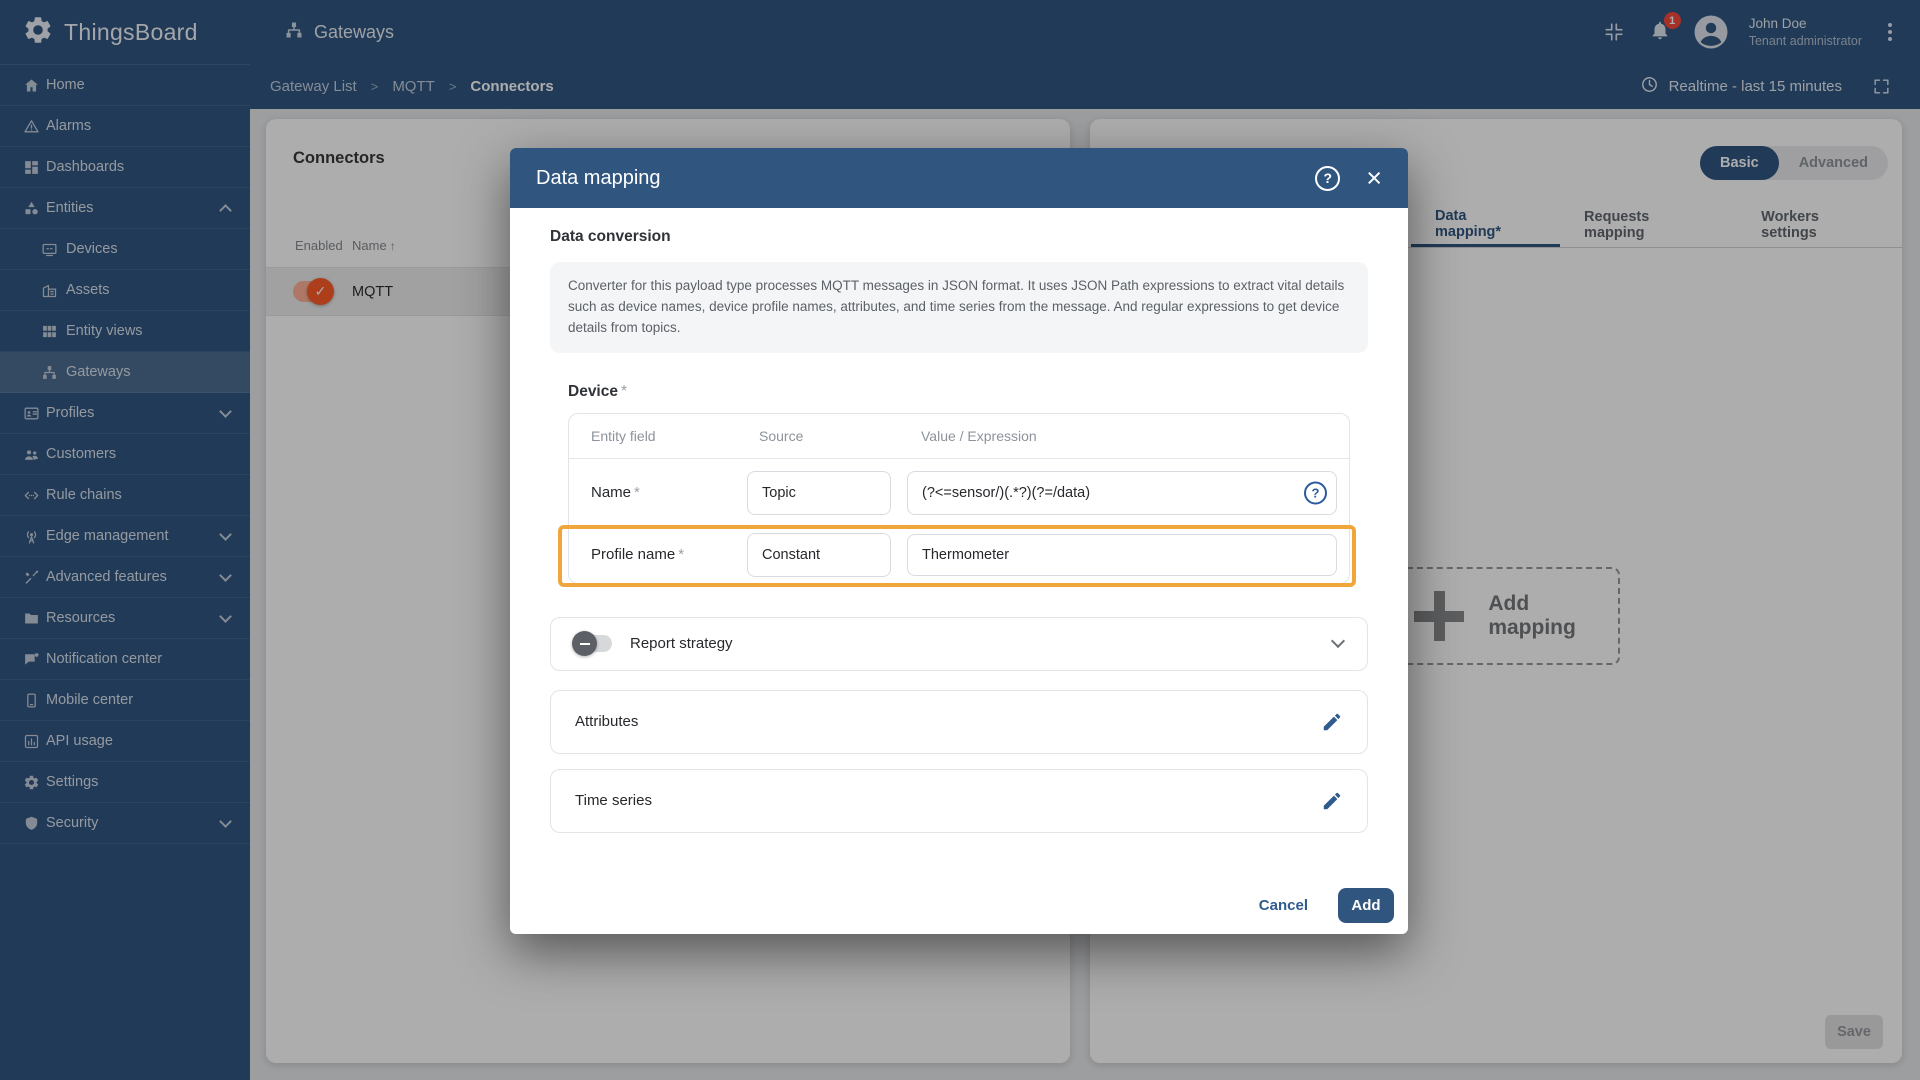 The width and height of the screenshot is (1920, 1080). What do you see at coordinates (598, 391) in the screenshot?
I see `device-section-heading: Device *` at bounding box center [598, 391].